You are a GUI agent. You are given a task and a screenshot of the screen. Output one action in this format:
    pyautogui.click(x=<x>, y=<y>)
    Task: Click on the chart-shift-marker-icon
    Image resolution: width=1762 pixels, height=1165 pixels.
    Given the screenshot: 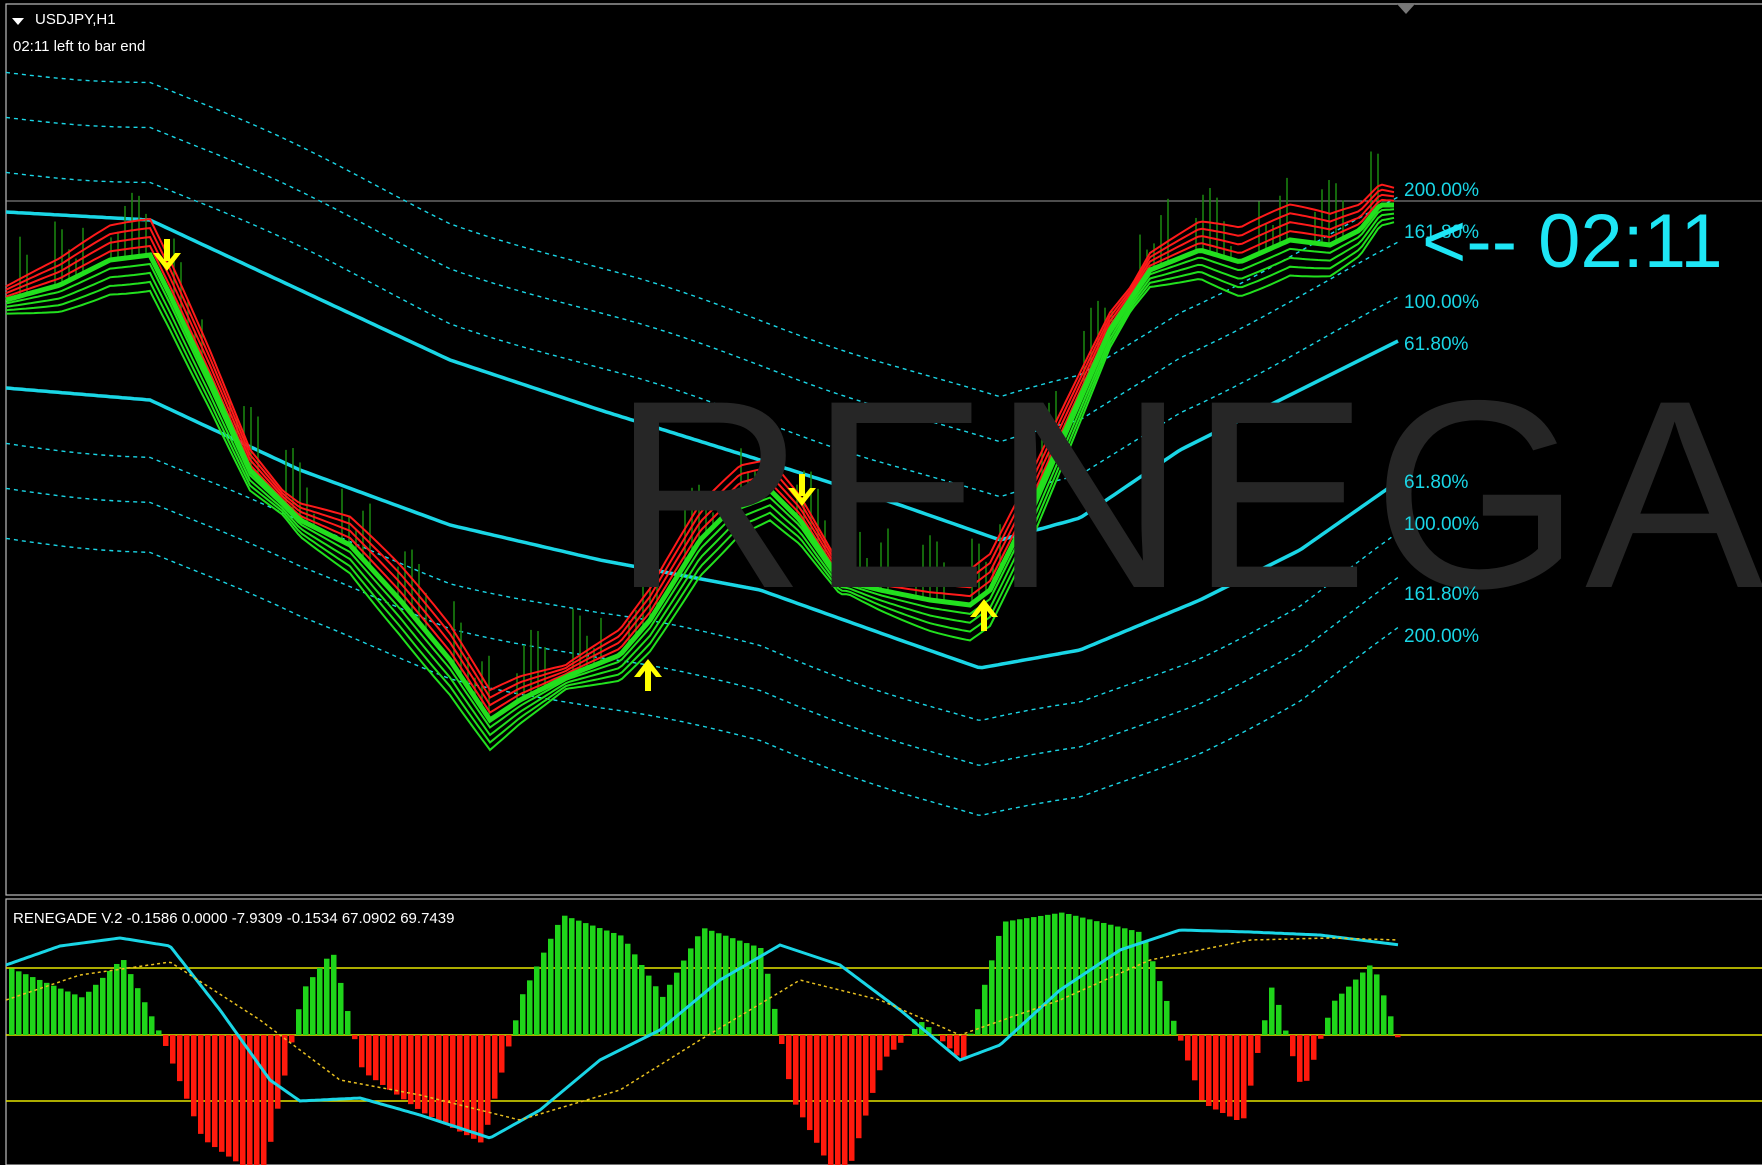 What is the action you would take?
    pyautogui.click(x=1406, y=9)
    